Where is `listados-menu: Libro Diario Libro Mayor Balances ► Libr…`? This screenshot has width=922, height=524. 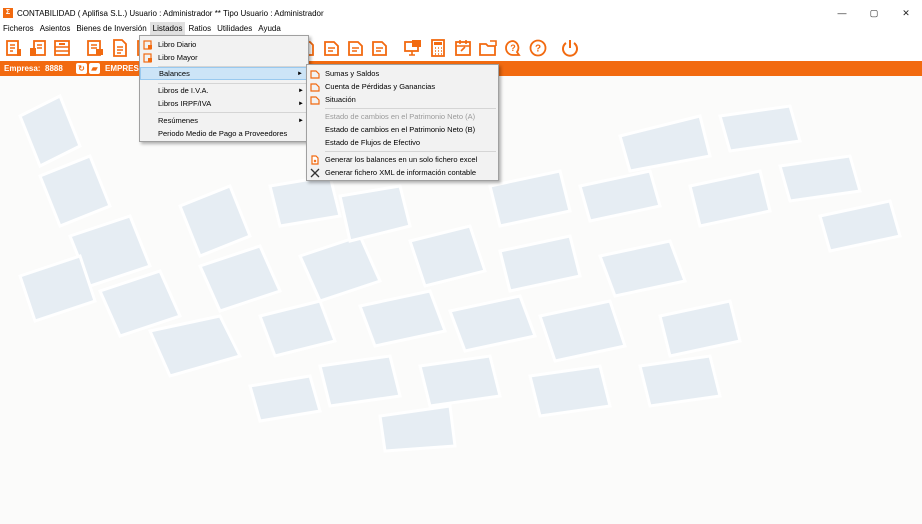 listados-menu: Libro Diario Libro Mayor Balances ► Libr… is located at coordinates (224, 88).